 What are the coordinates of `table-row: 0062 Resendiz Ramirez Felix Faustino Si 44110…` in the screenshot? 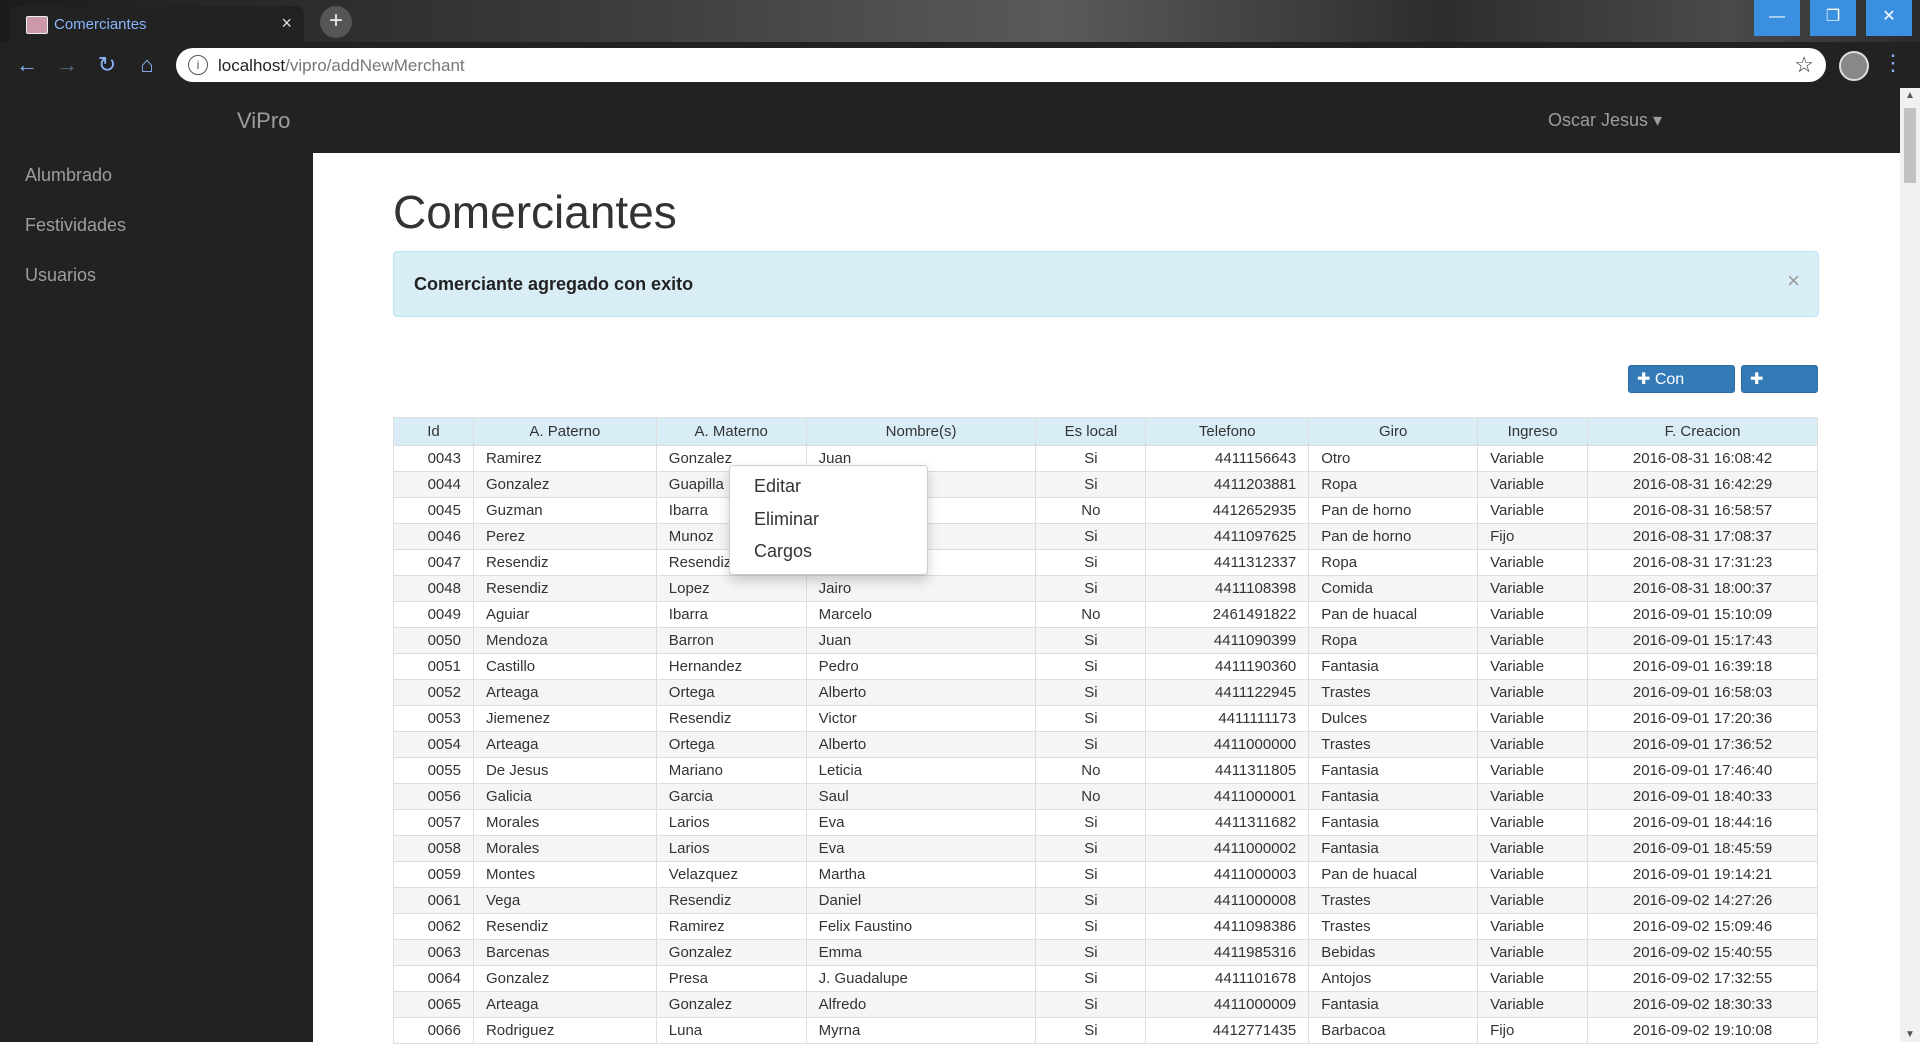 It's located at (1105, 926).